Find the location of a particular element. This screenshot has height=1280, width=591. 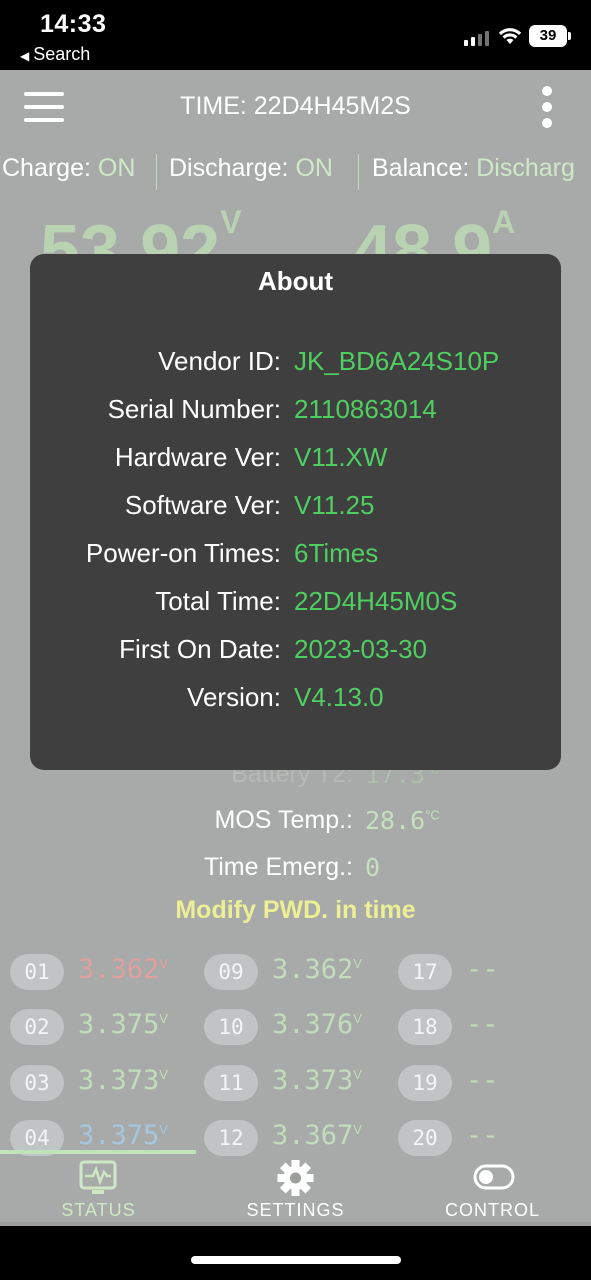

home-area is located at coordinates (295, 1253).